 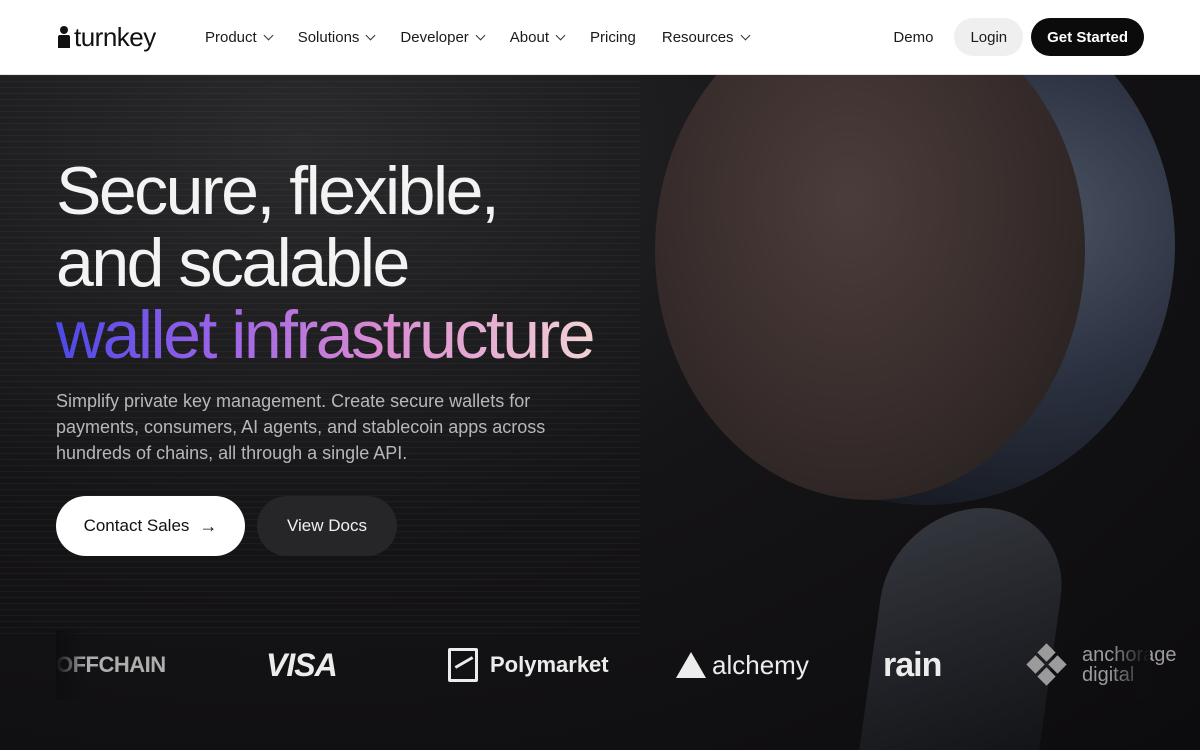 I want to click on login-button: Login, so click(x=989, y=37).